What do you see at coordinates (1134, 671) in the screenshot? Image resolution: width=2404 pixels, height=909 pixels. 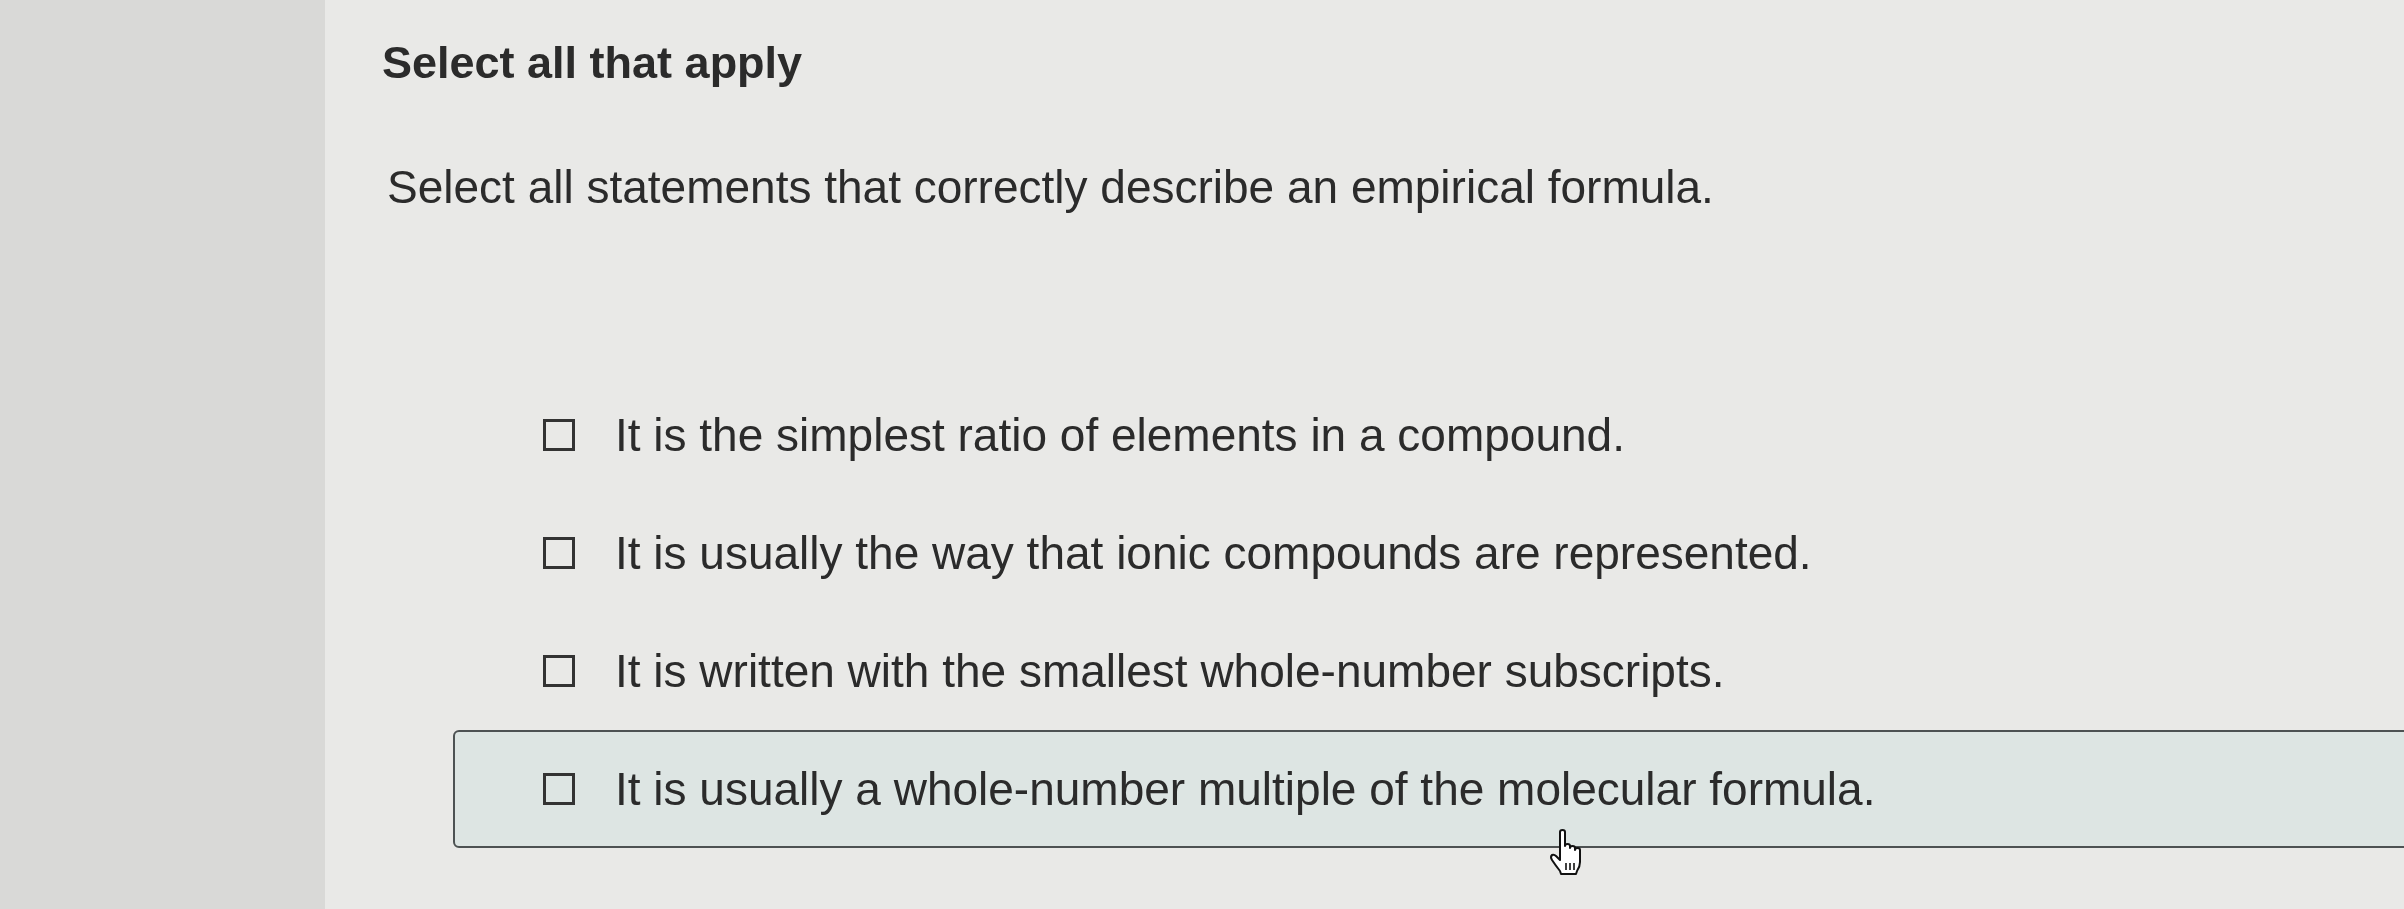 I see `answer-option: It is written with the smallest whole-number subscripts.` at bounding box center [1134, 671].